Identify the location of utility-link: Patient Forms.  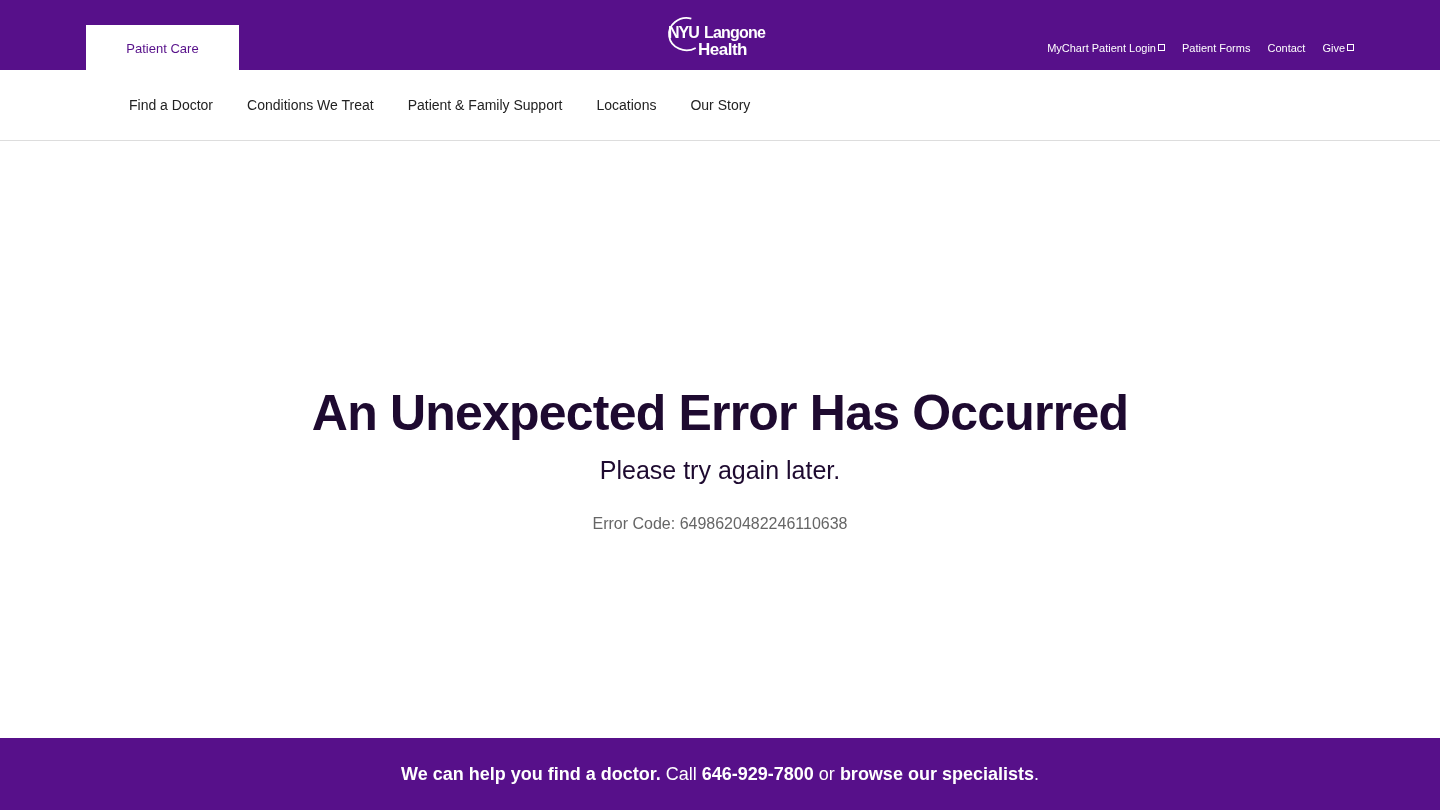
(1216, 47).